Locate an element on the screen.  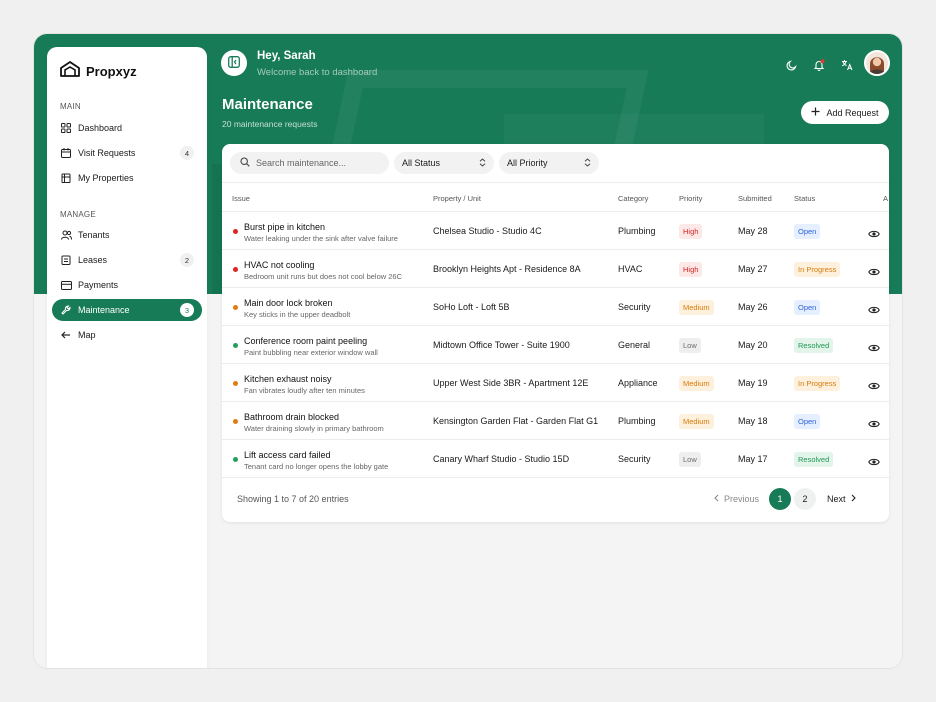
grid-icon is located at coordinates (66, 128).